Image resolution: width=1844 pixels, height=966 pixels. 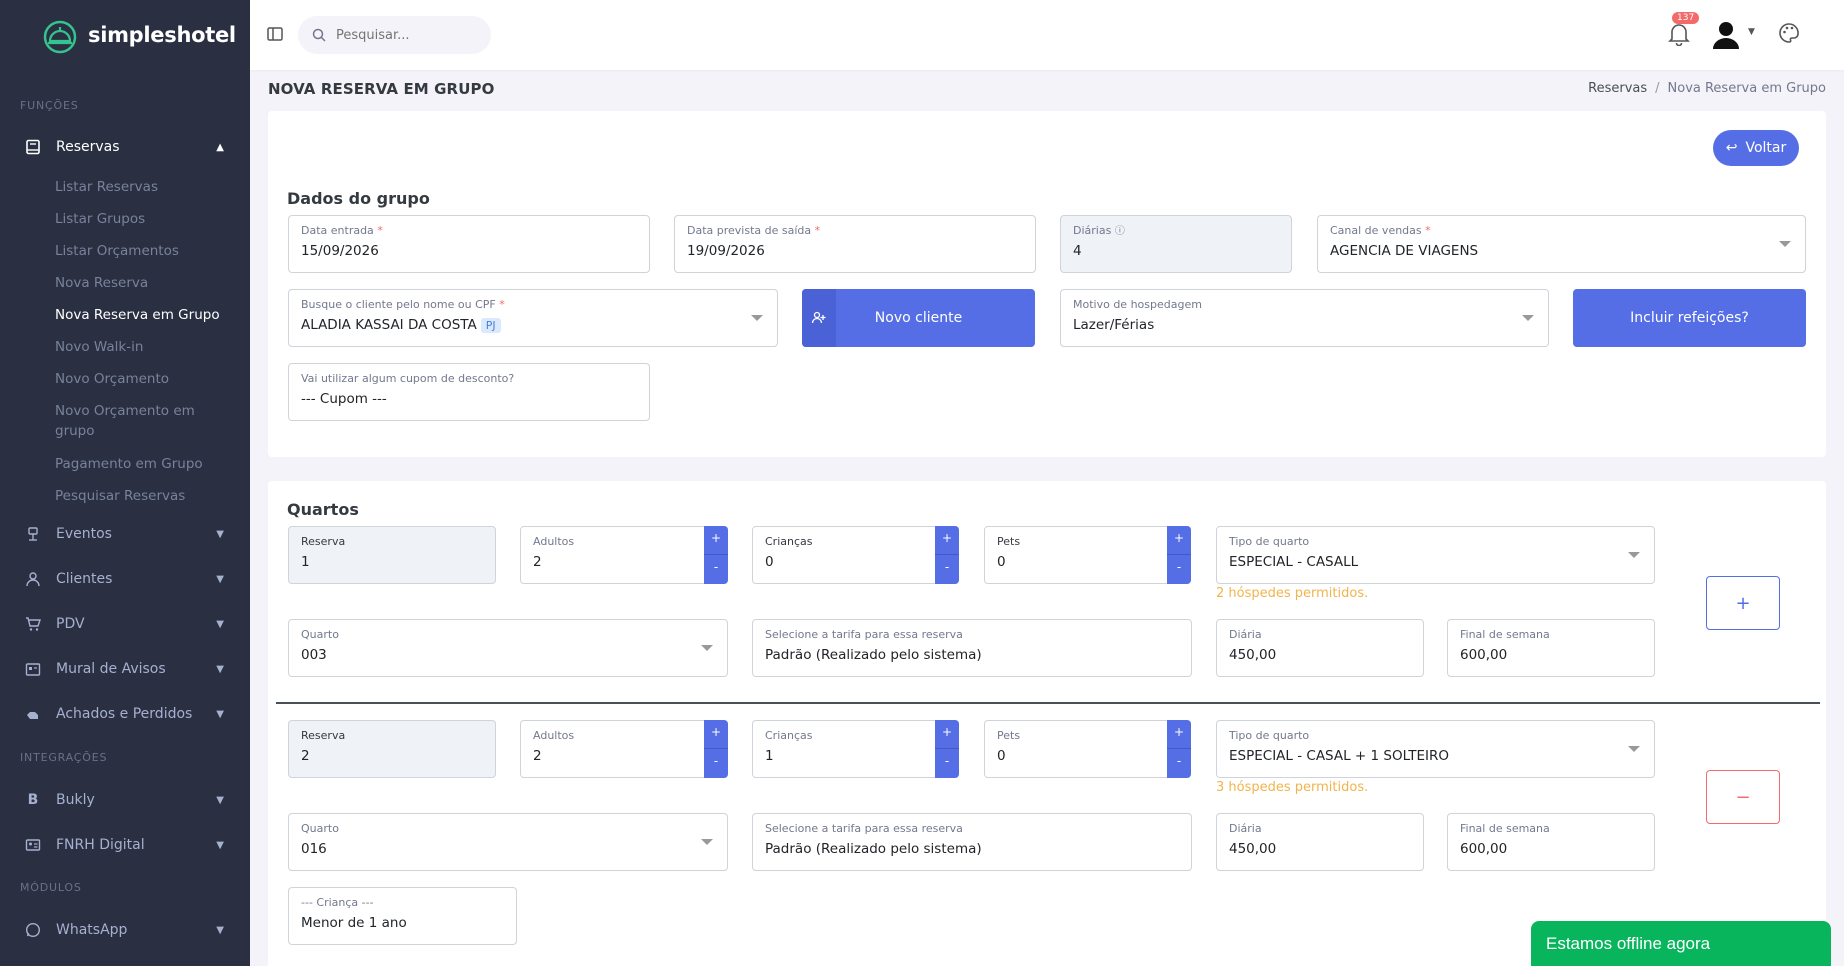 I want to click on sidebar-item-bukly: B Bukly ▼, so click(x=125, y=800).